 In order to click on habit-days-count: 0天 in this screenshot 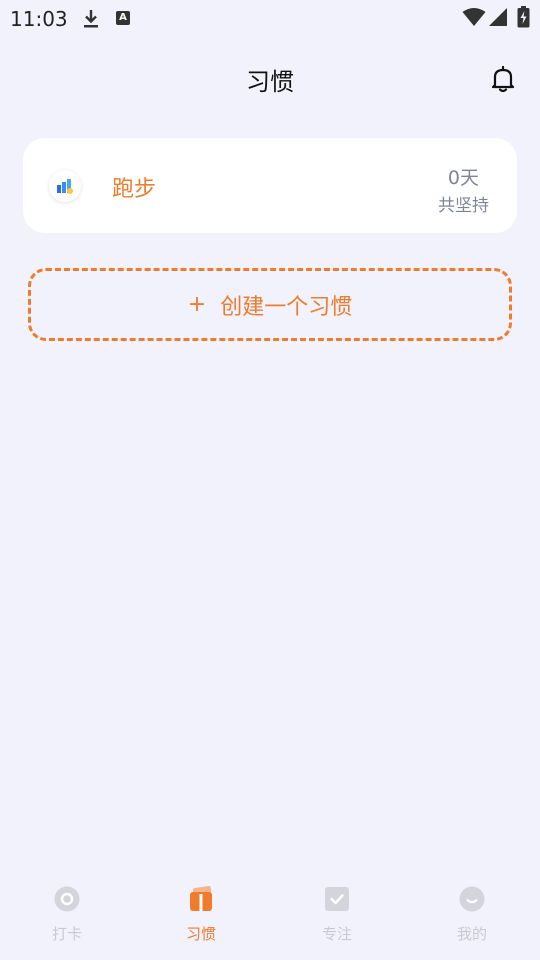, I will do `click(463, 178)`.